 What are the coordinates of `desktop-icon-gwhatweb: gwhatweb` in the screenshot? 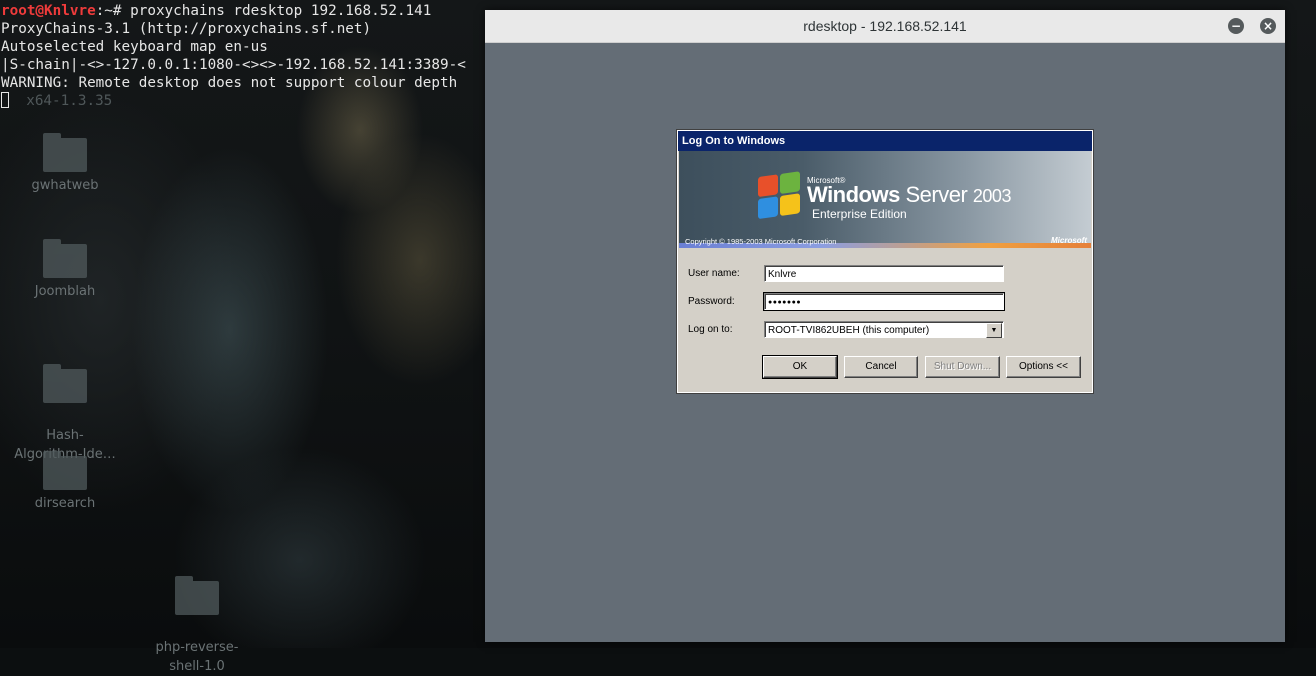 It's located at (65, 164).